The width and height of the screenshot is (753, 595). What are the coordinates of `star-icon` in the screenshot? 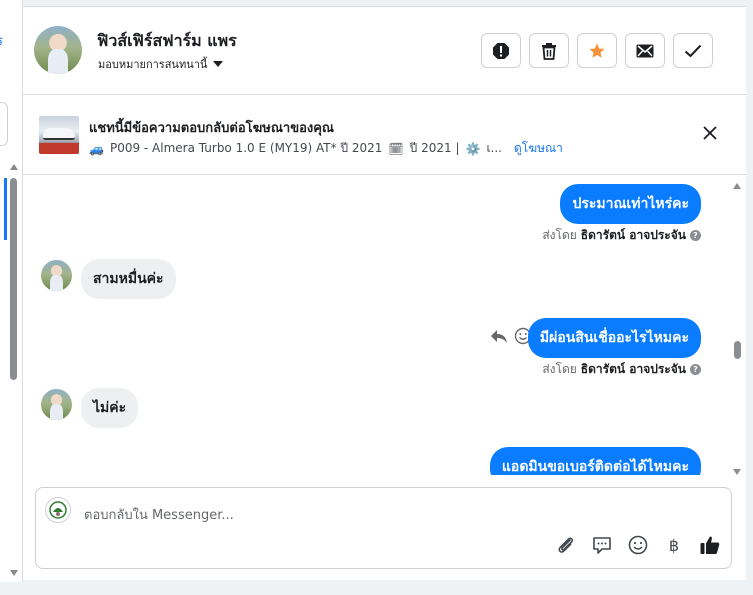 It's located at (597, 50).